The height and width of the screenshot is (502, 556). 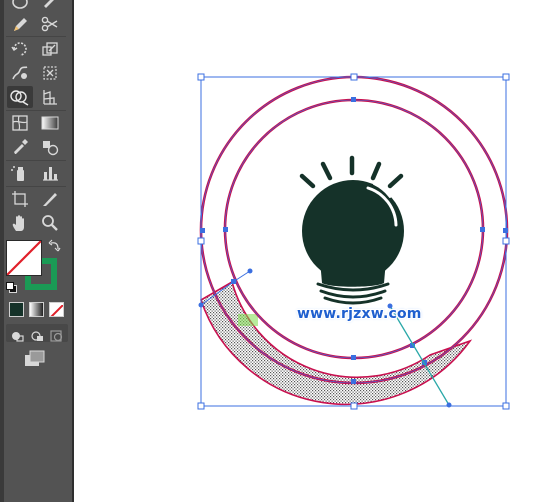 I want to click on eyedropper-tool-icon, so click(x=20, y=147).